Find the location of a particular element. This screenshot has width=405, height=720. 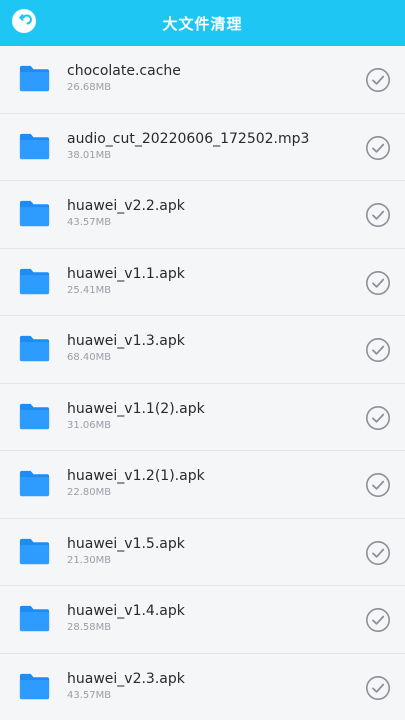

file-info: huawei_v1.3.apk 68.40MB is located at coordinates (207, 348).